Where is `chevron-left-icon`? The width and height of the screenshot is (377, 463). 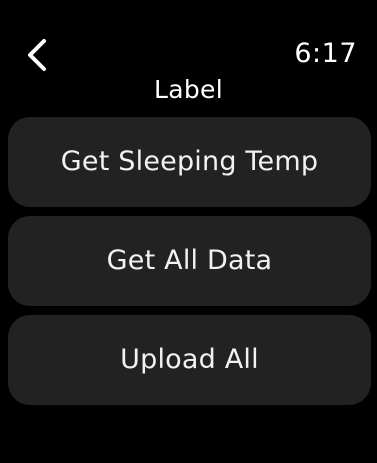
chevron-left-icon is located at coordinates (37, 55).